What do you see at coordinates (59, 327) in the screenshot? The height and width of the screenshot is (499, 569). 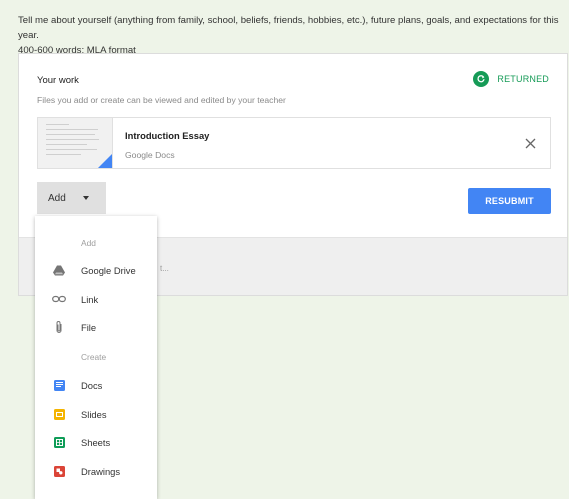 I see `paperclip-icon` at bounding box center [59, 327].